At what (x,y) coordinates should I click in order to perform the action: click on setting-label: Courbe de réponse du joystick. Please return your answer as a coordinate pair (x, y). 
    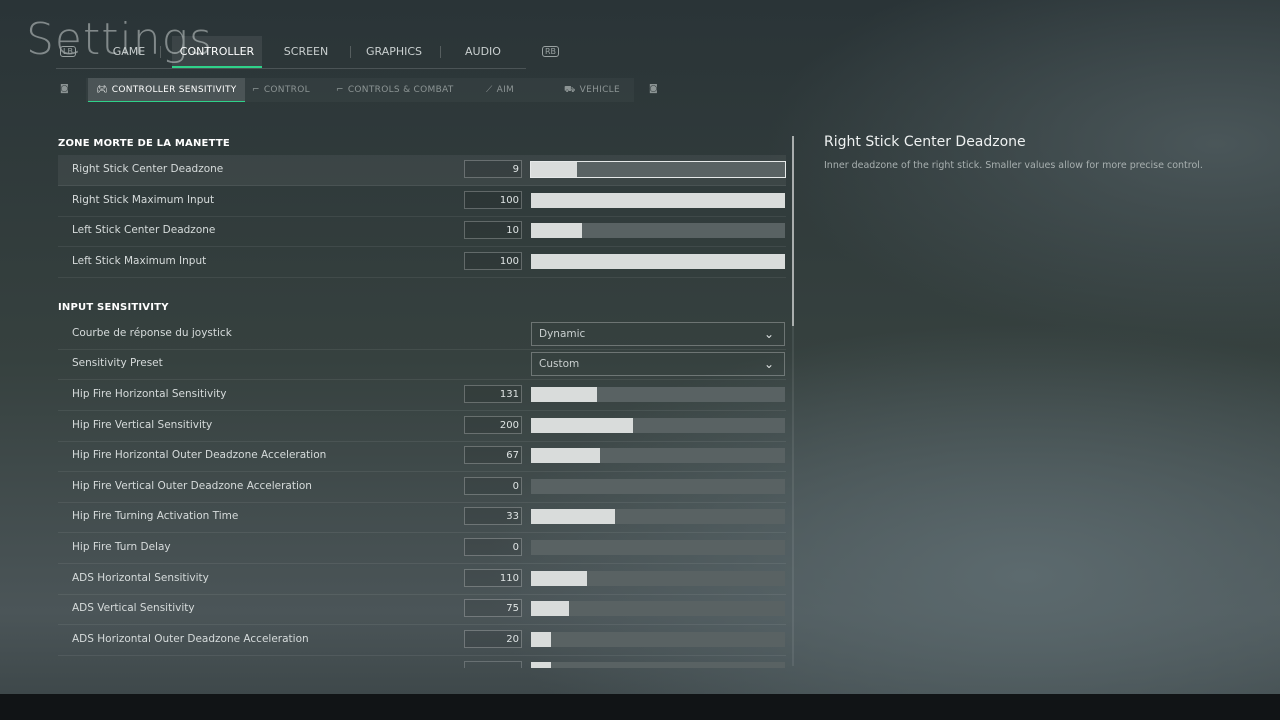
    Looking at the image, I should click on (152, 333).